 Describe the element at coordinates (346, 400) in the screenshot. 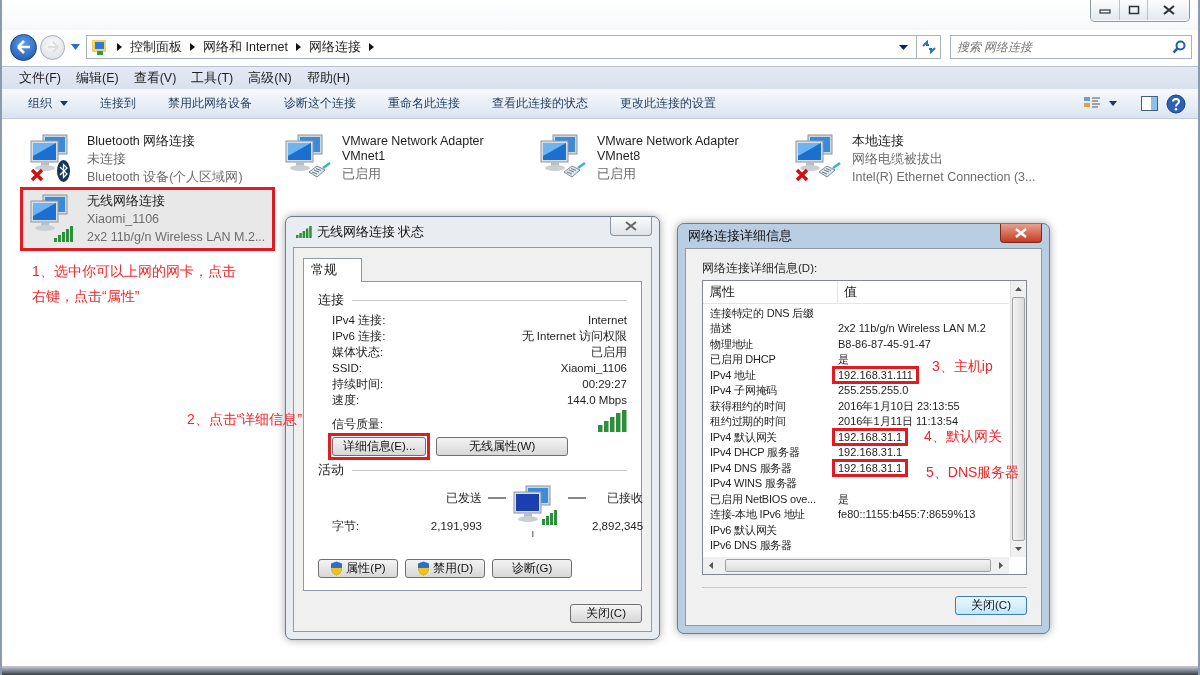

I see `field-label: 速度:` at that location.